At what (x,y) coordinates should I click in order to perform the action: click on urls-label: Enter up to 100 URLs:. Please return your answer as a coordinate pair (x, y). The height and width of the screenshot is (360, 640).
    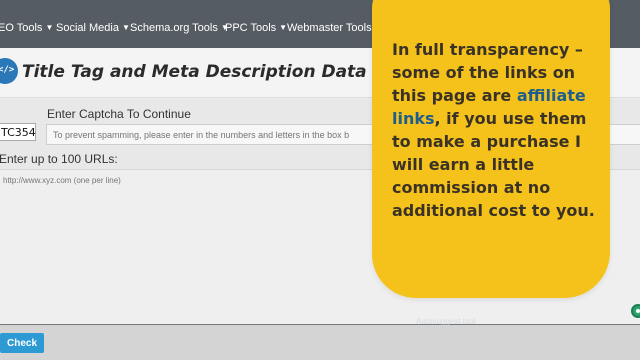
    Looking at the image, I should click on (59, 159).